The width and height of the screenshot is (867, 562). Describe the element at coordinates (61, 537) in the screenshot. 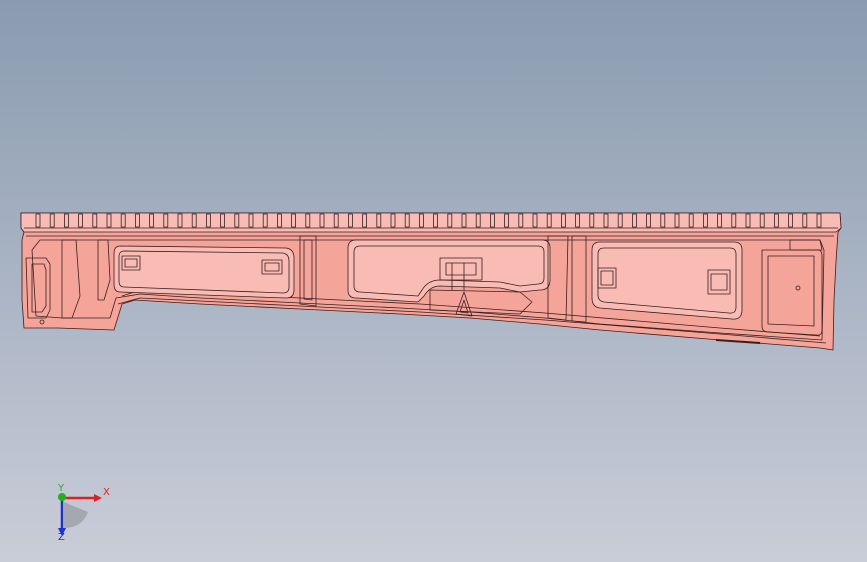

I see `z-axis-label: Z` at that location.